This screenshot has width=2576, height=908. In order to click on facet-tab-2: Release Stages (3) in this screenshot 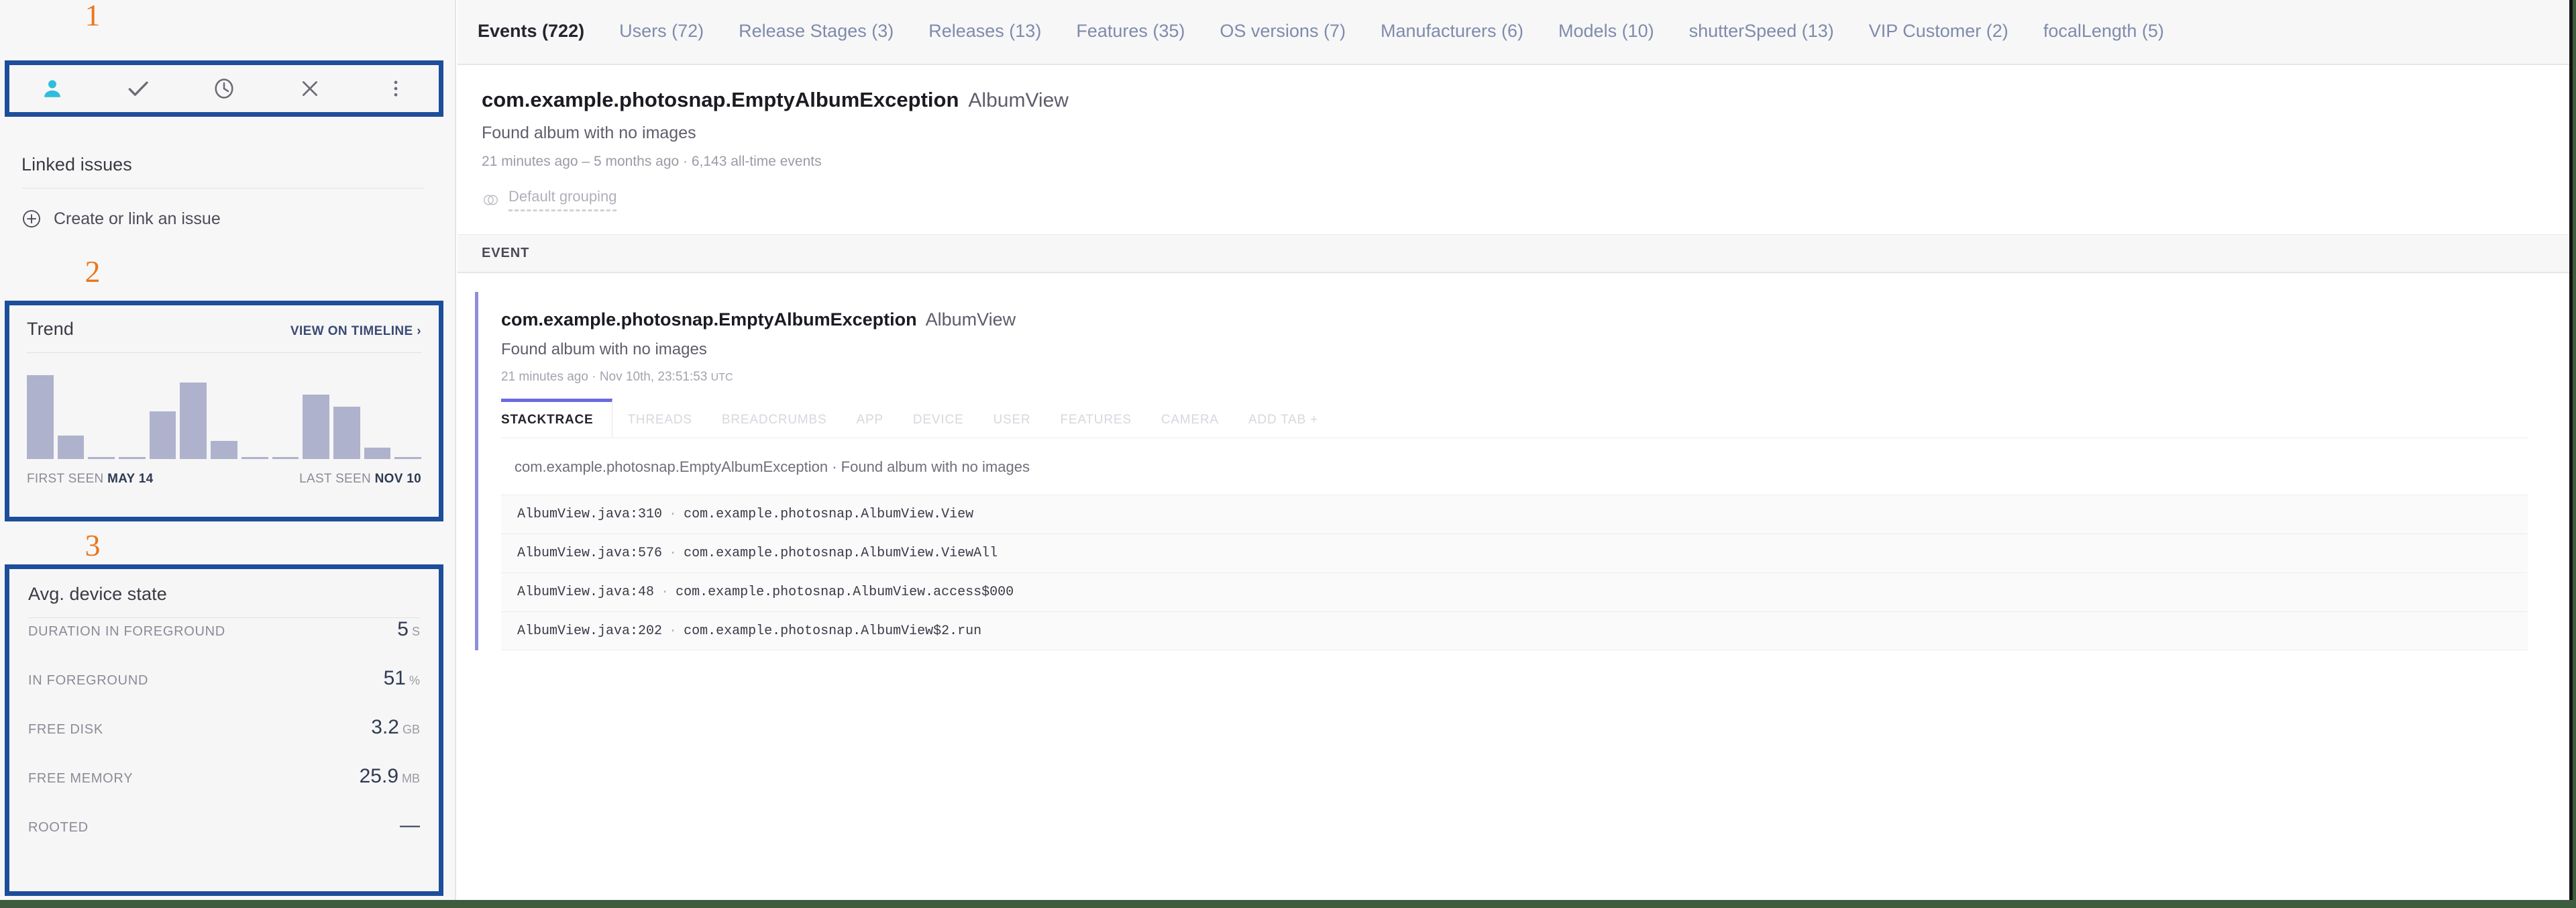, I will do `click(816, 32)`.